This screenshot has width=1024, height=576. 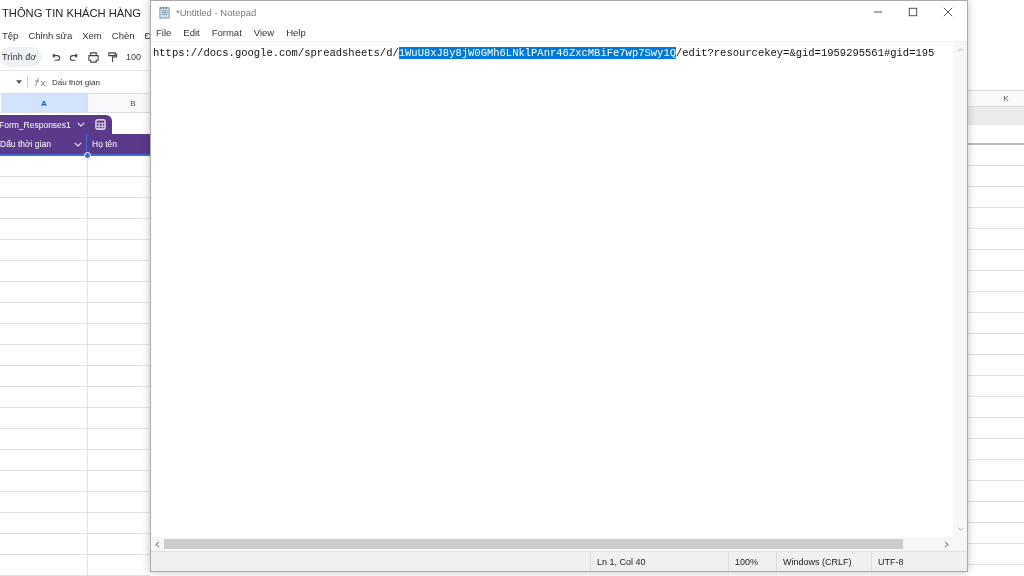 I want to click on table-icon, so click(x=100, y=124).